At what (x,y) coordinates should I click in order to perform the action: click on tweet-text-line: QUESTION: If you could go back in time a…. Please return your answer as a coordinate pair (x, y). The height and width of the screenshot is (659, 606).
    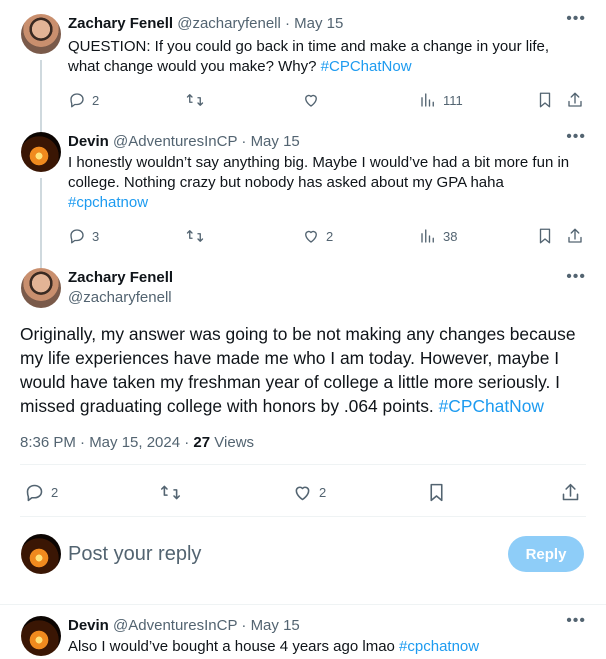
    Looking at the image, I should click on (309, 46).